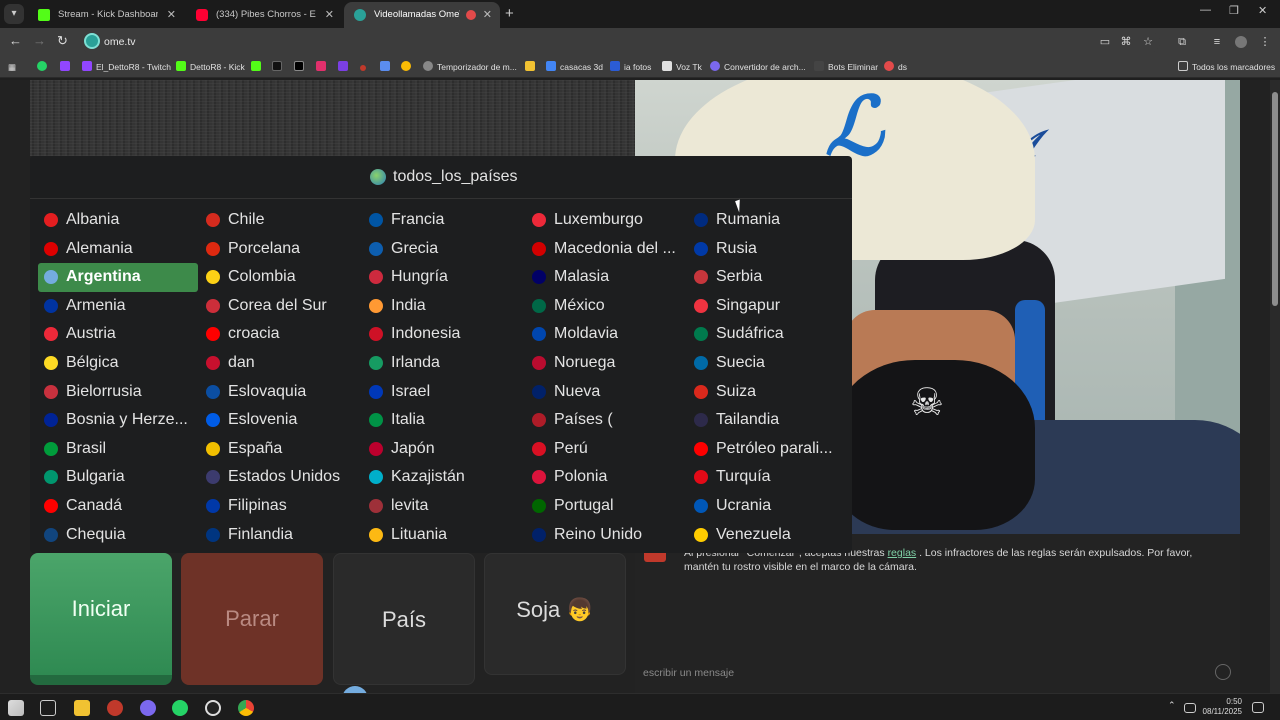 This screenshot has width=1280, height=720. Describe the element at coordinates (406, 66) in the screenshot. I see `colors-icon` at that location.